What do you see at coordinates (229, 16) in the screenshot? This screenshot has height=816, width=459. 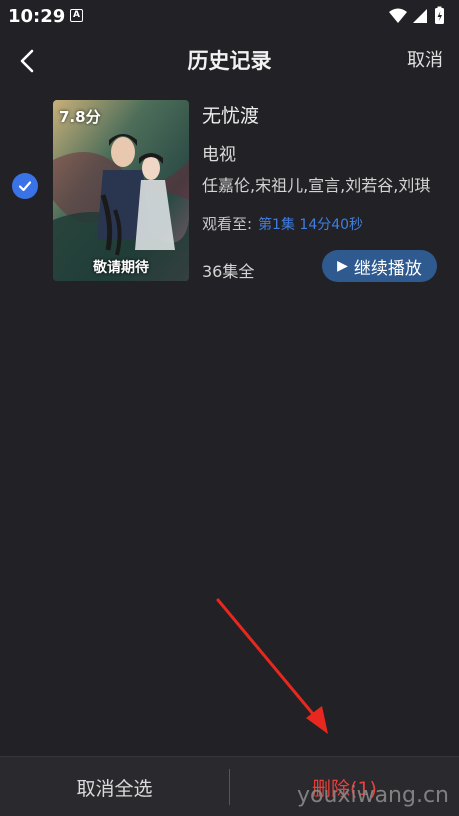 I see `status-bar: 10:29 A` at bounding box center [229, 16].